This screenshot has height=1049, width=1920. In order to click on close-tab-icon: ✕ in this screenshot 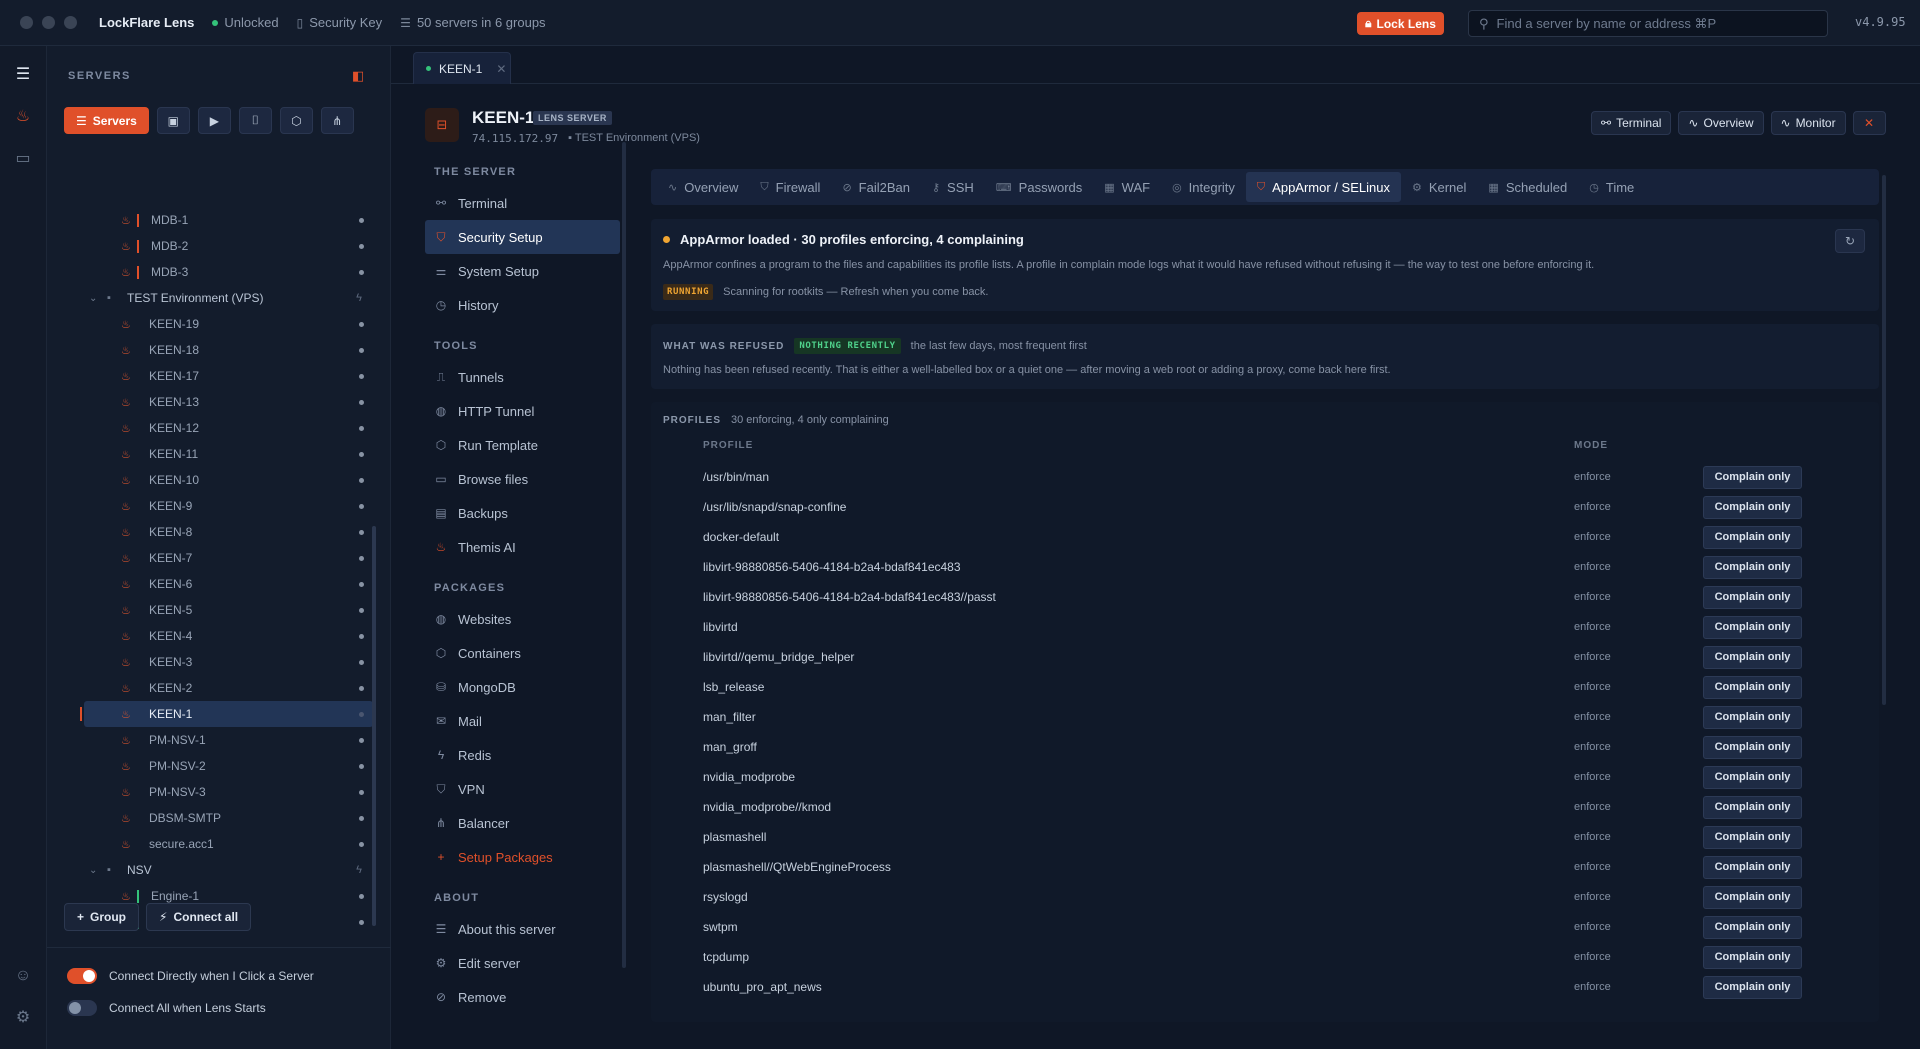, I will do `click(501, 69)`.